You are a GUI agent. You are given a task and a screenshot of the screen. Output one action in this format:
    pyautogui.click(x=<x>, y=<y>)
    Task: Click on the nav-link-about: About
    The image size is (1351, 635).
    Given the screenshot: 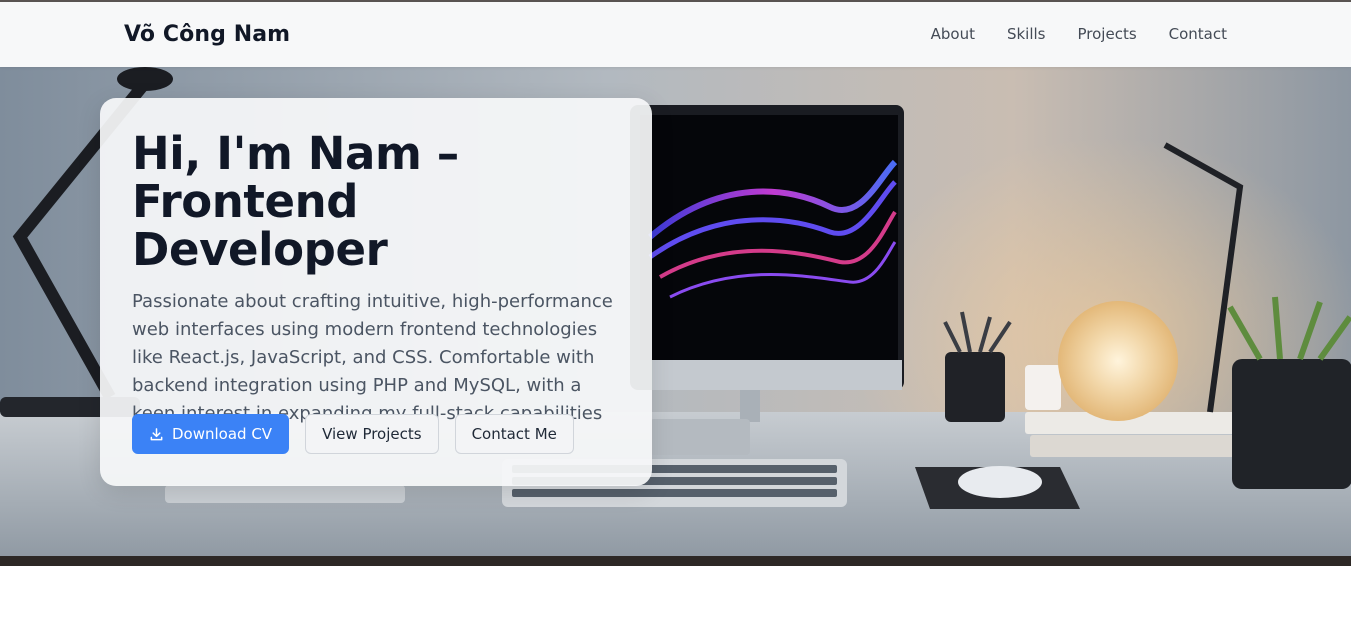 What is the action you would take?
    pyautogui.click(x=953, y=34)
    